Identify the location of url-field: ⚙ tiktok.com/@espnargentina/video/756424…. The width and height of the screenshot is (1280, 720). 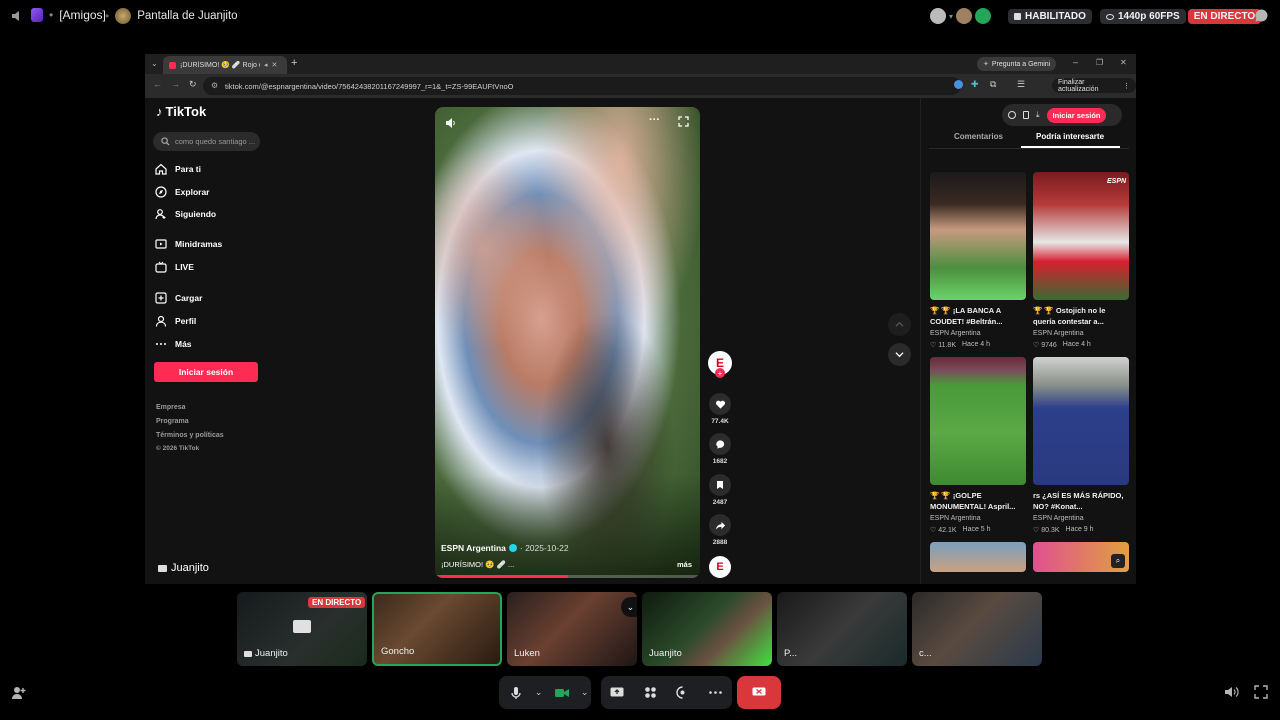
(582, 86).